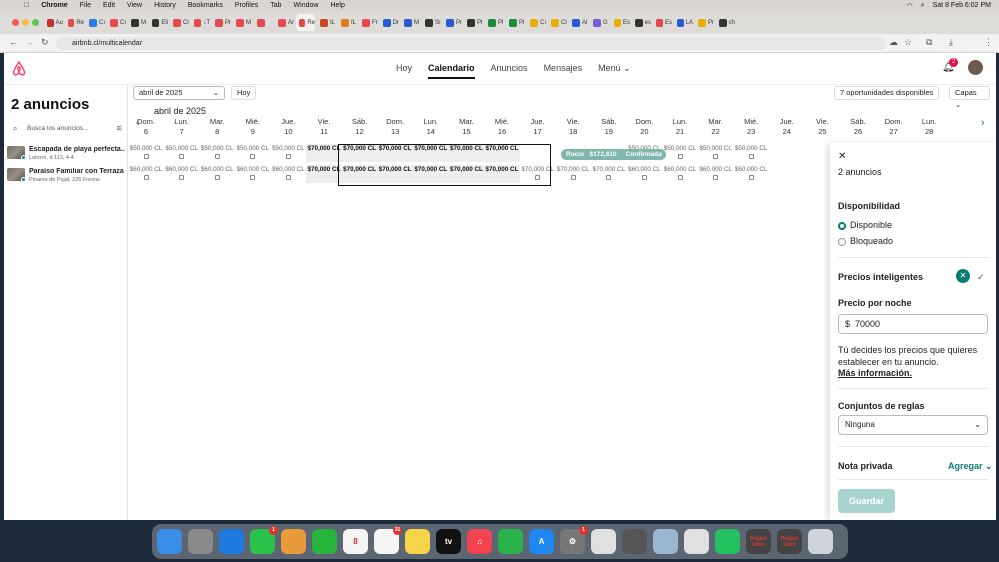 The width and height of the screenshot is (999, 562). What do you see at coordinates (360, 127) in the screenshot?
I see `day-header: Sáb. 12` at bounding box center [360, 127].